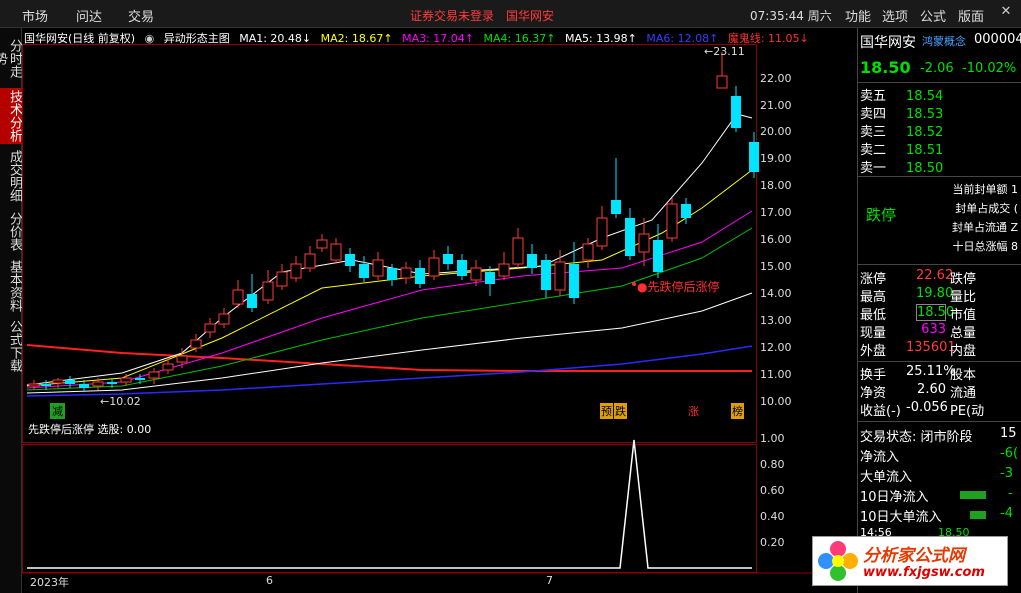  I want to click on price-tick: 16.00, so click(776, 239).